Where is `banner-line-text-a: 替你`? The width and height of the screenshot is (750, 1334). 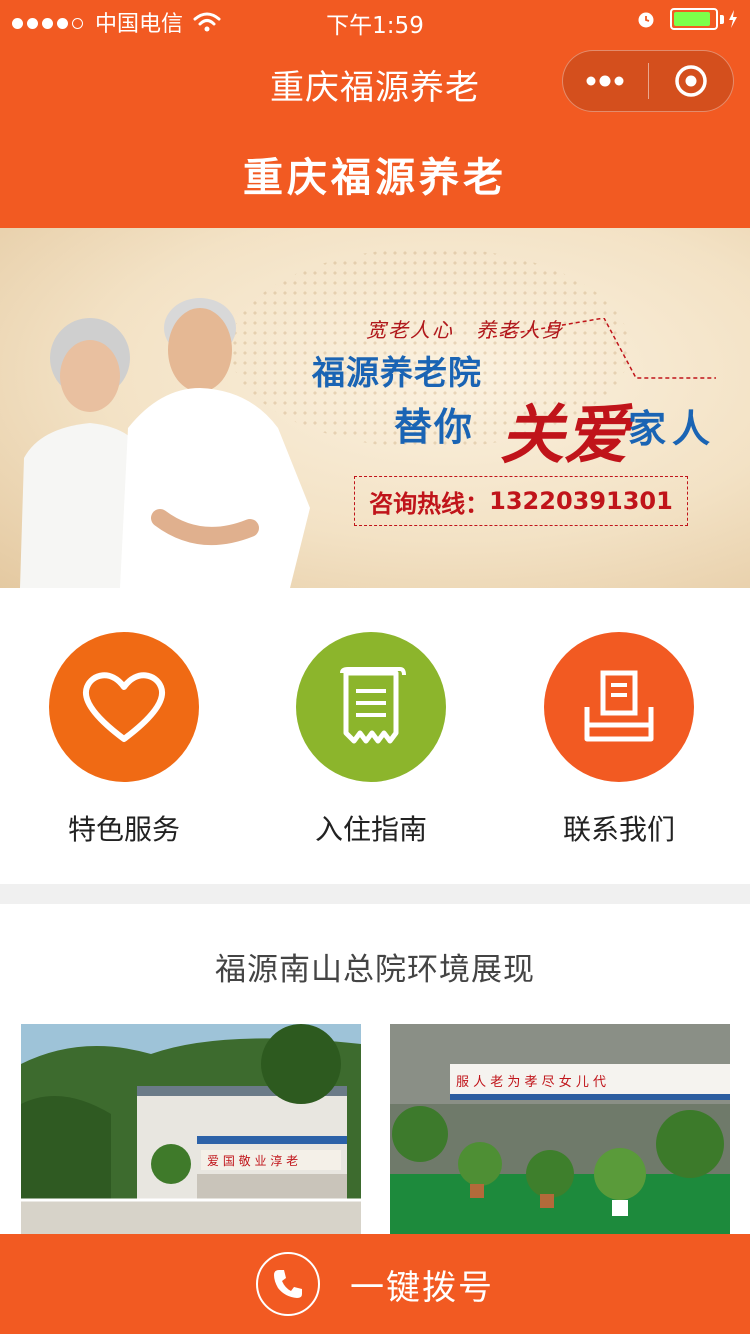 banner-line-text-a: 替你 is located at coordinates (434, 427).